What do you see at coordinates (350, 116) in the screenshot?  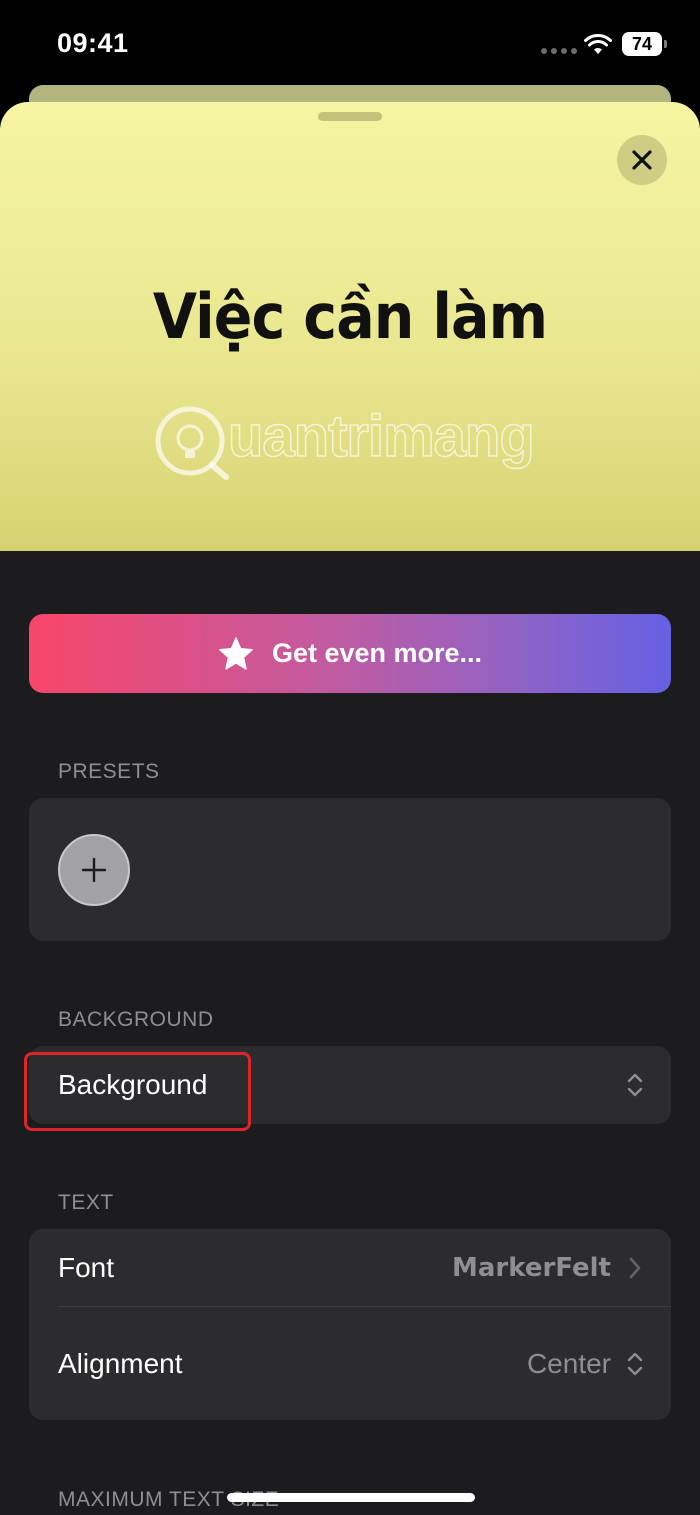 I see `sheet-grabber` at bounding box center [350, 116].